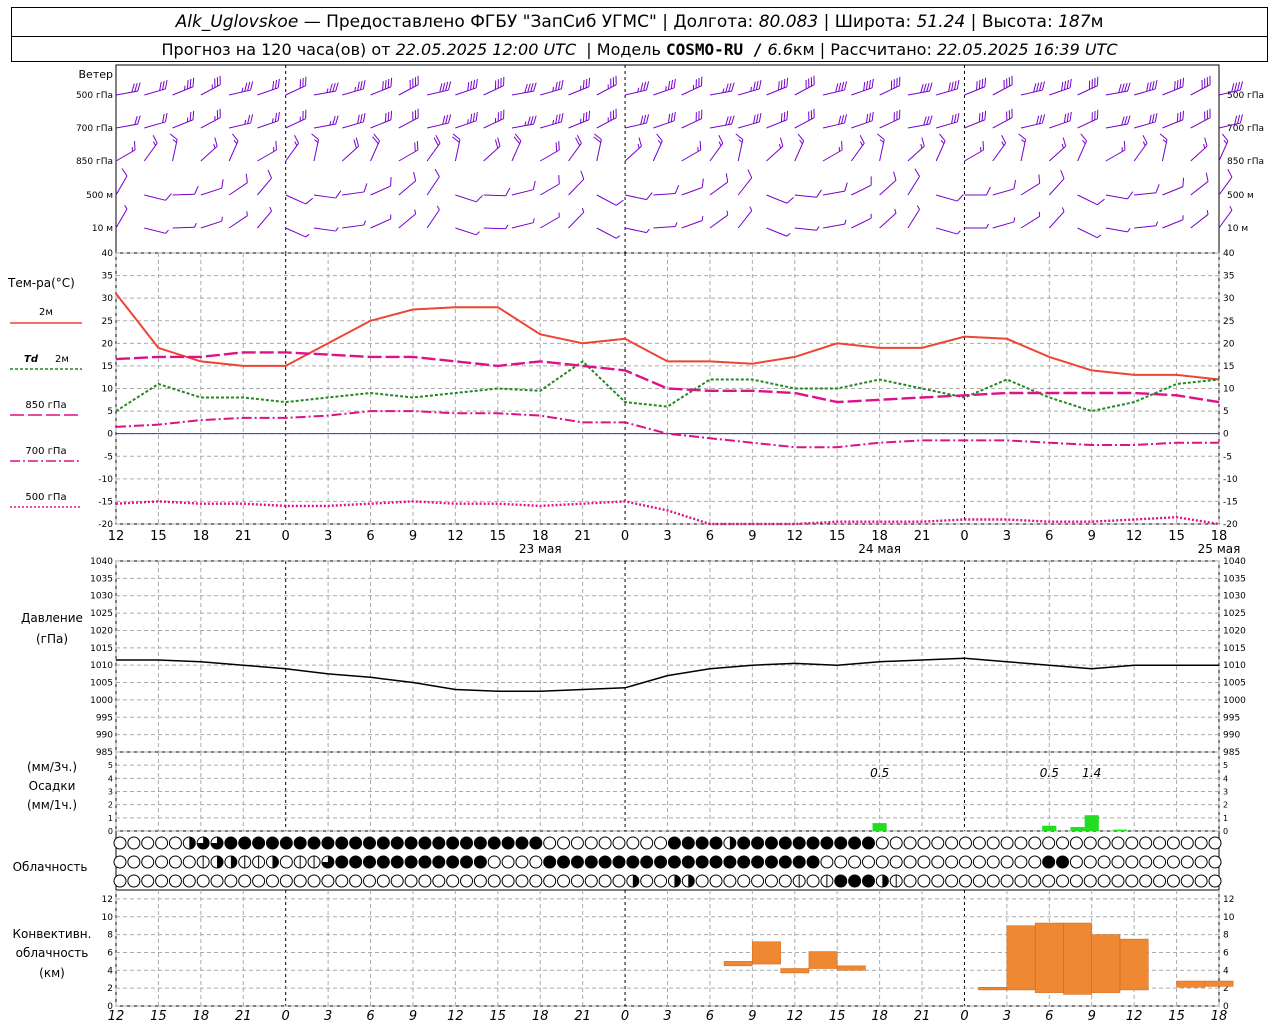 Image resolution: width=1280 pixels, height=1024 pixels. I want to click on precip-ytick-left: 3, so click(110, 792).